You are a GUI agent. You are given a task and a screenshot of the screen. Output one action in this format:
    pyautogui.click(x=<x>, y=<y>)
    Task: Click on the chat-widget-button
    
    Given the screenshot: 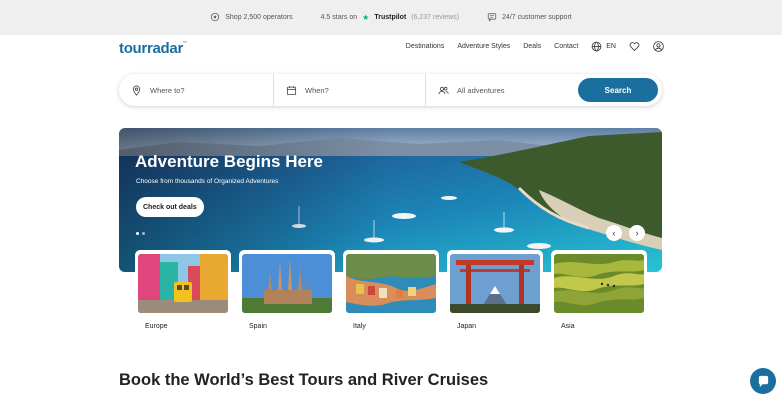 What is the action you would take?
    pyautogui.click(x=763, y=381)
    